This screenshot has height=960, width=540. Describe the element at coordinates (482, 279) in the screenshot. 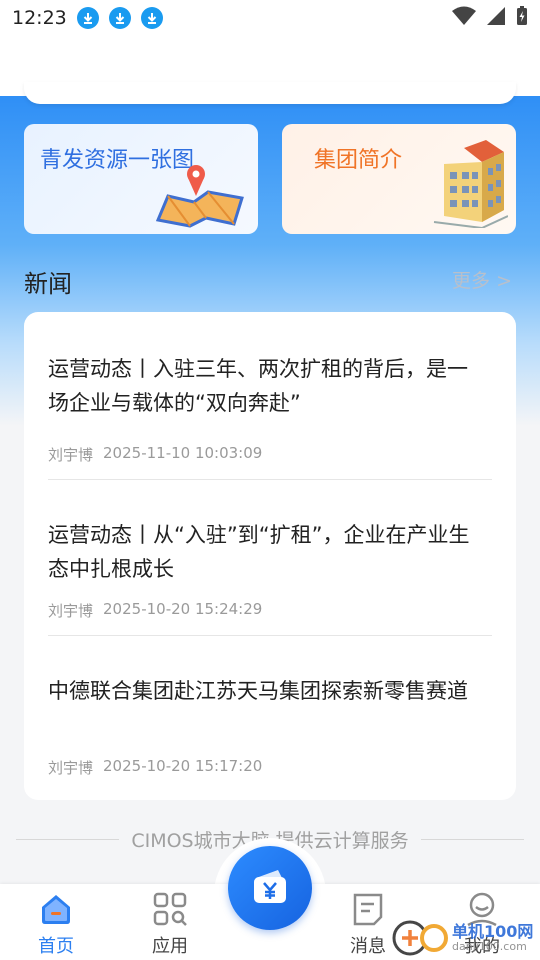

I see `more-news-link: 更多 >` at that location.